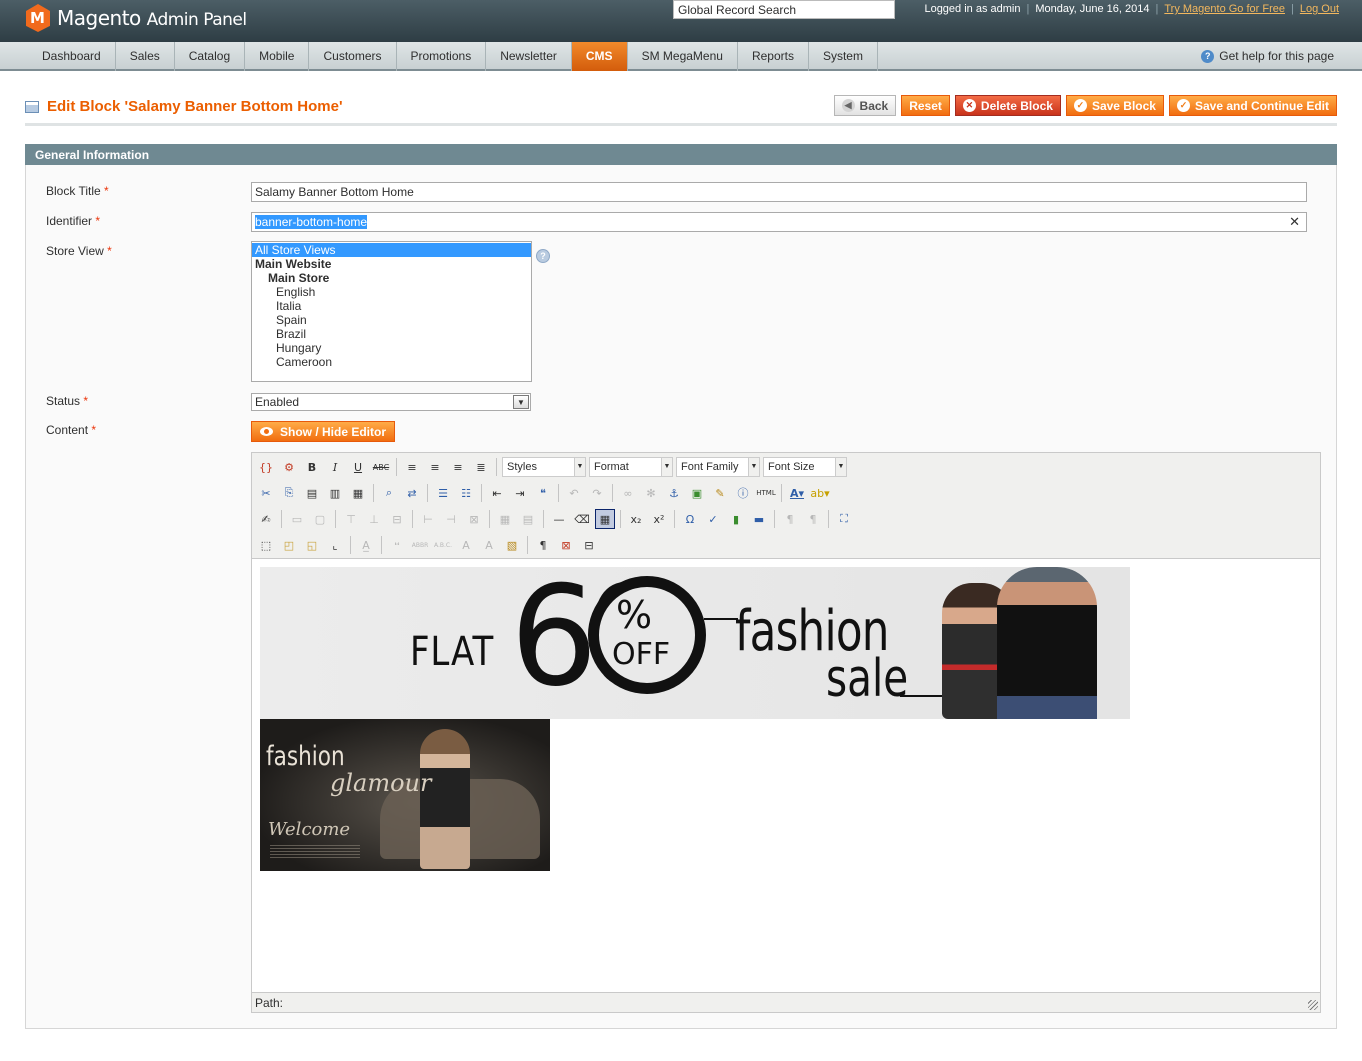  I want to click on nav-catalog: Catalog, so click(210, 56).